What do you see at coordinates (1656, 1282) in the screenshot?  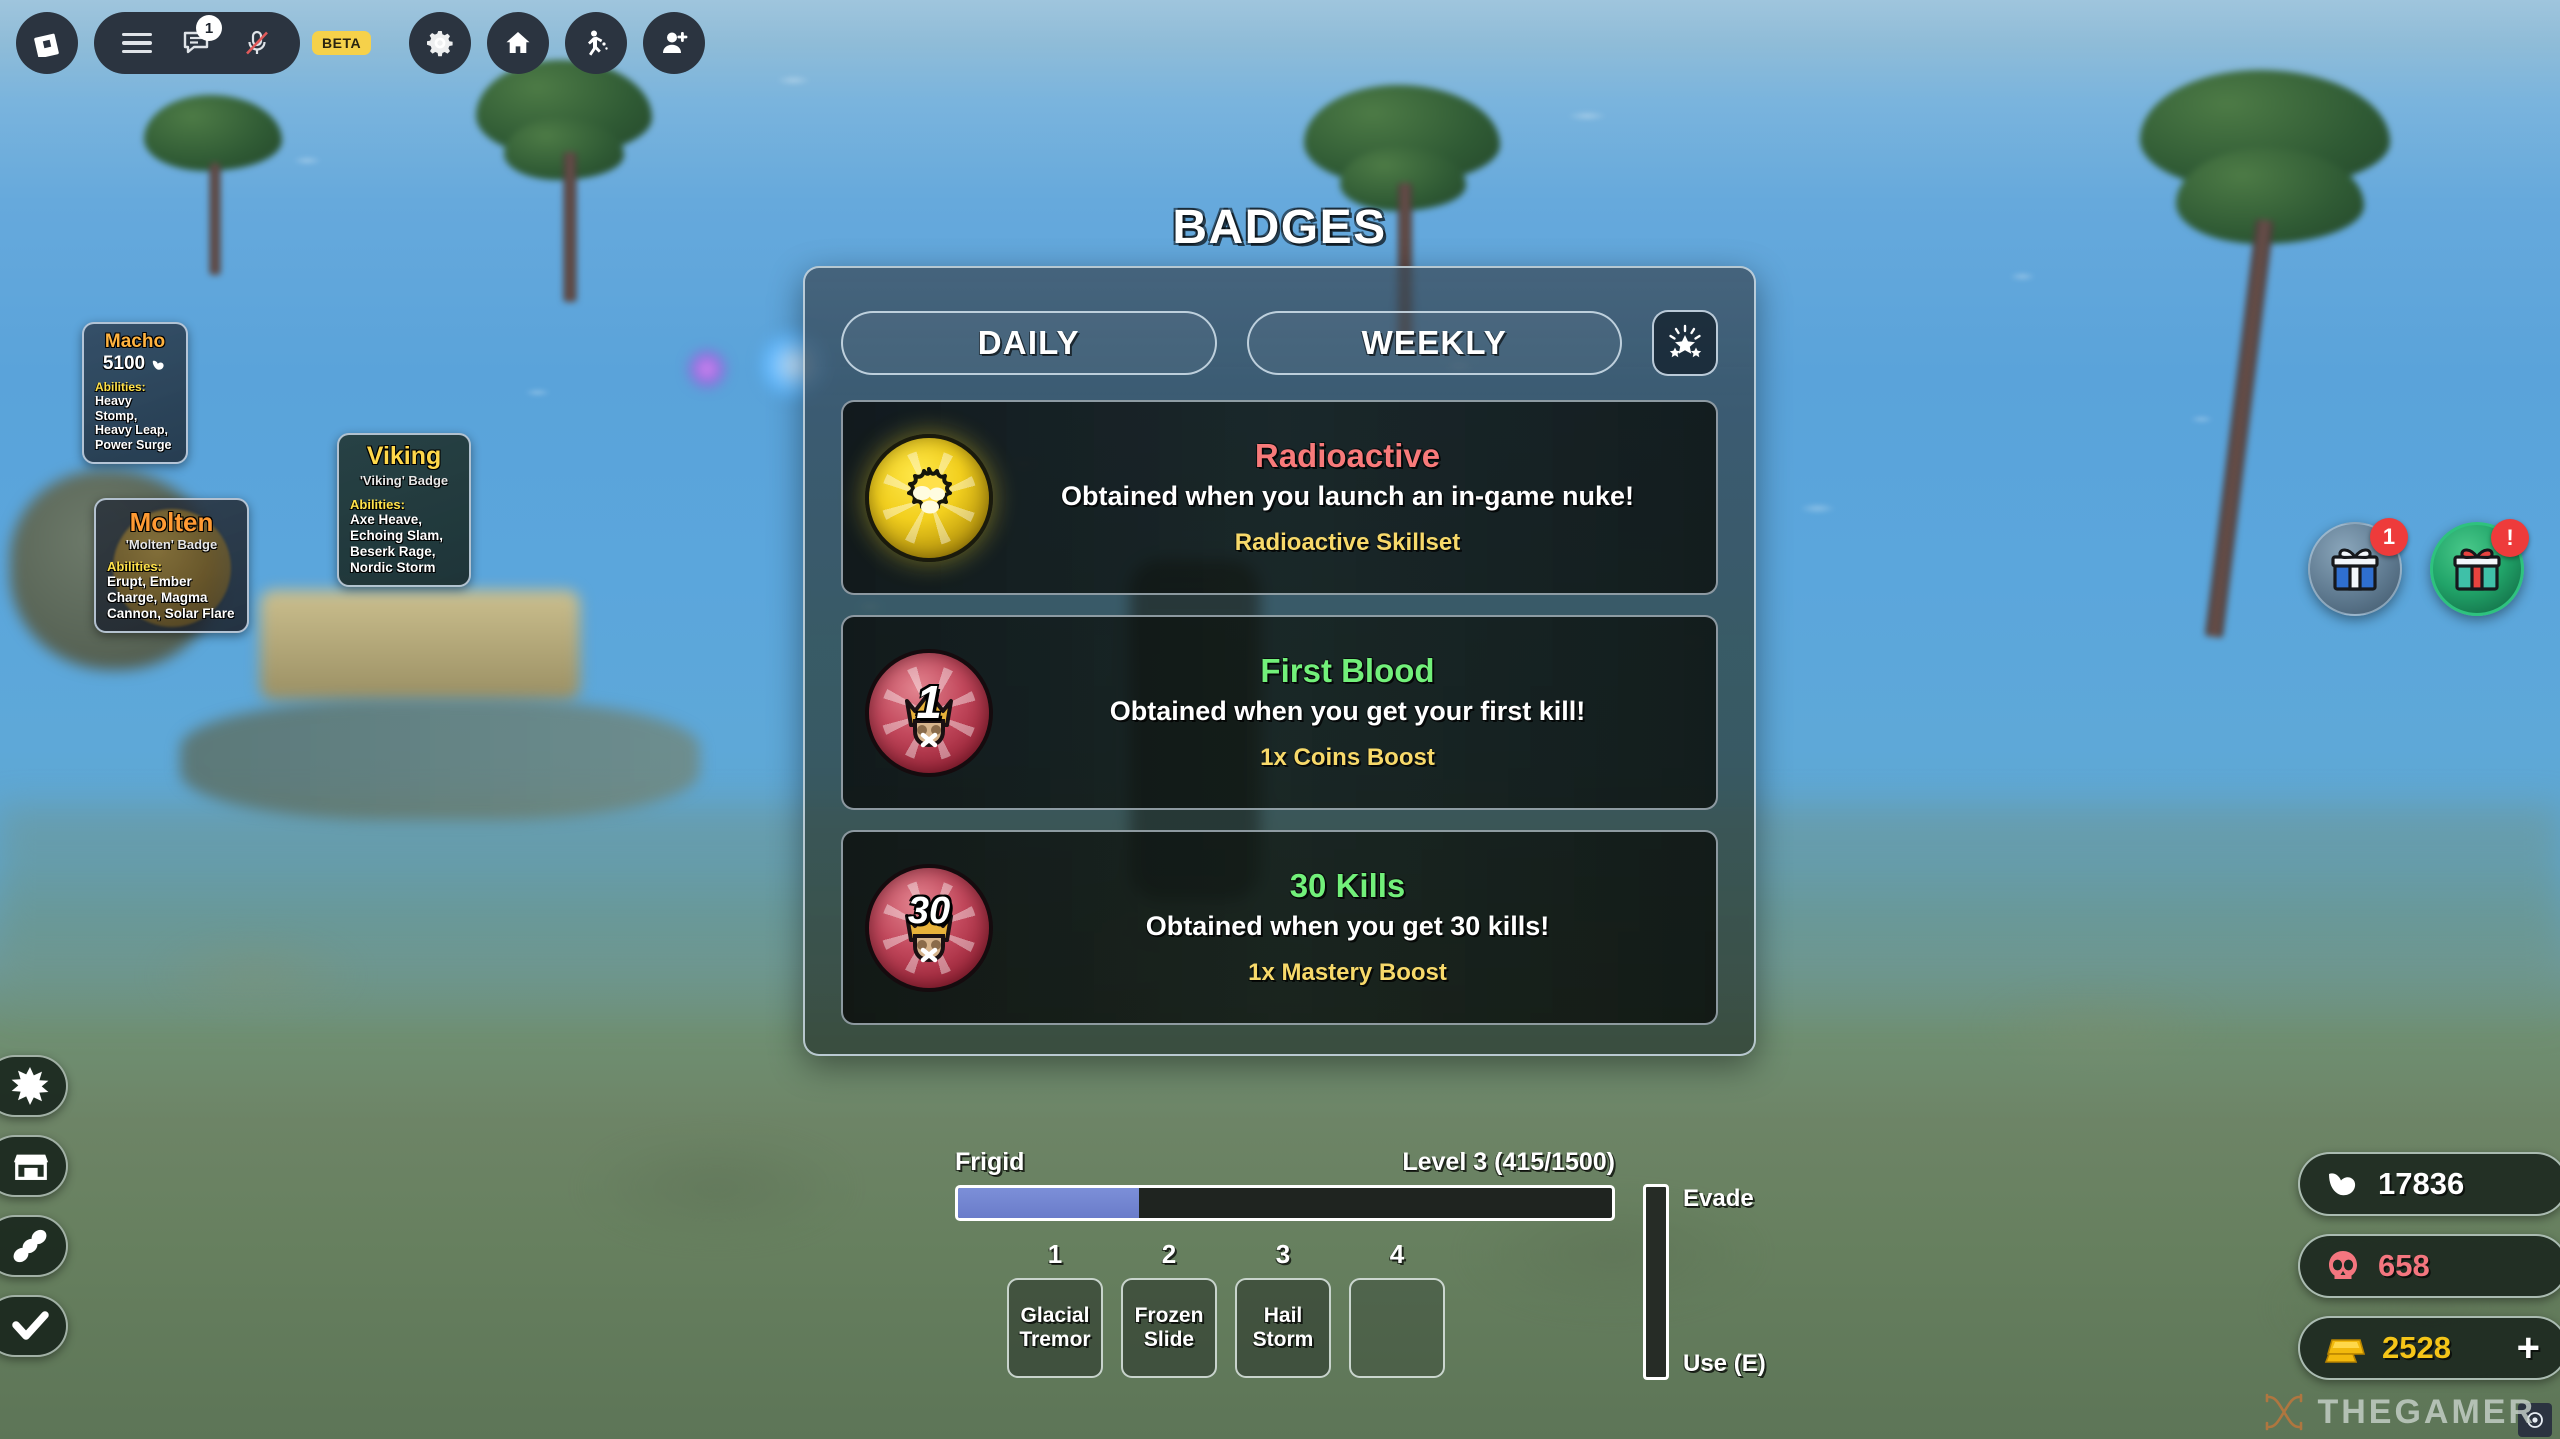 I see `evade-meter` at bounding box center [1656, 1282].